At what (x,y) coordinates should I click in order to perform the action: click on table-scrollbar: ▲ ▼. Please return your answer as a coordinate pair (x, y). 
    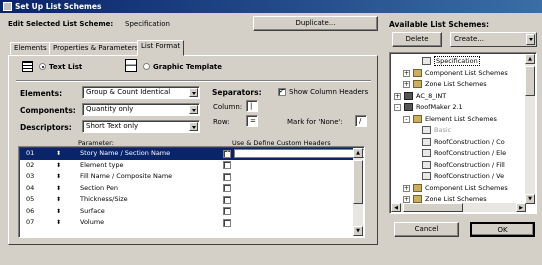
    Looking at the image, I should click on (358, 192).